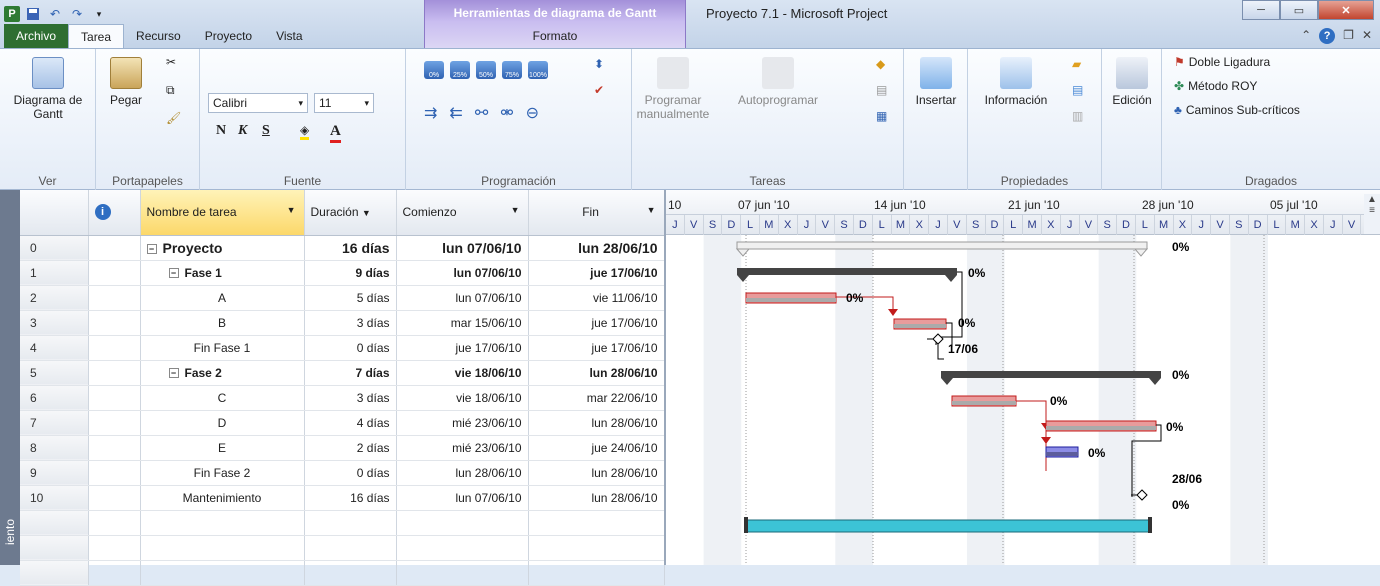  Describe the element at coordinates (350, 448) in the screenshot. I see `task-duration: 2 días` at that location.